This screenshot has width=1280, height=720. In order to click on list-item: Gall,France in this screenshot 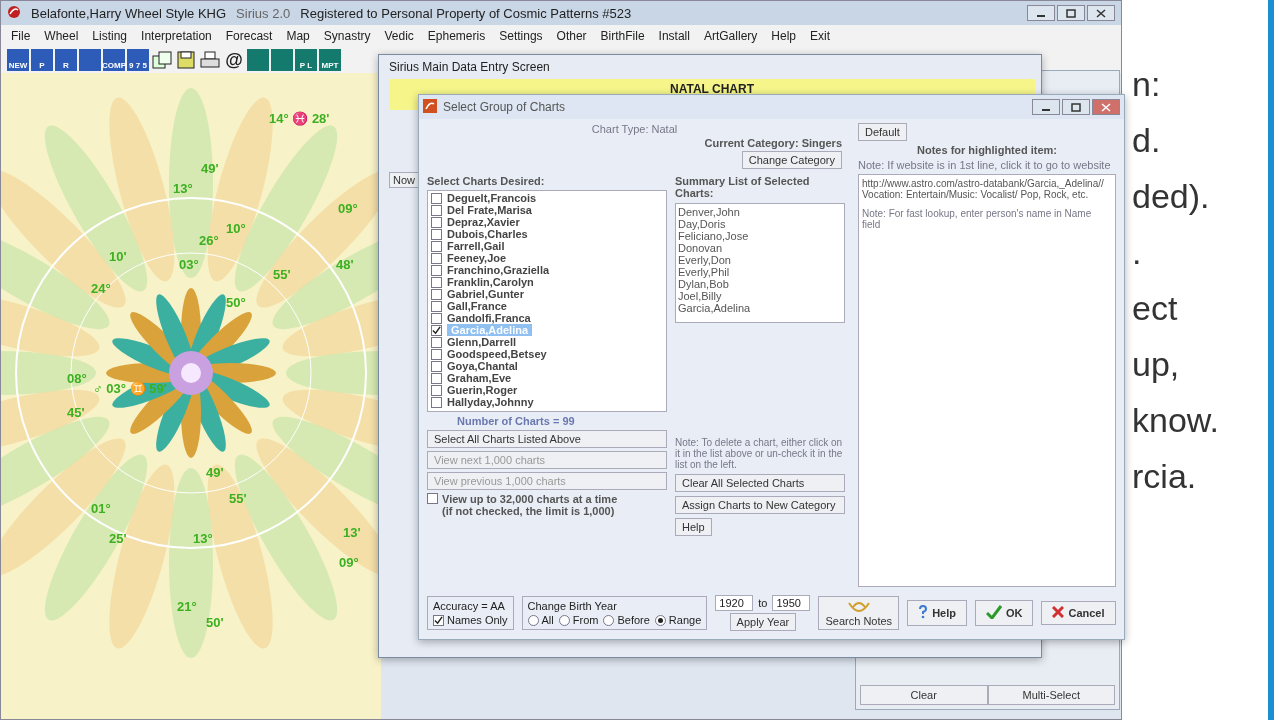, I will do `click(477, 306)`.